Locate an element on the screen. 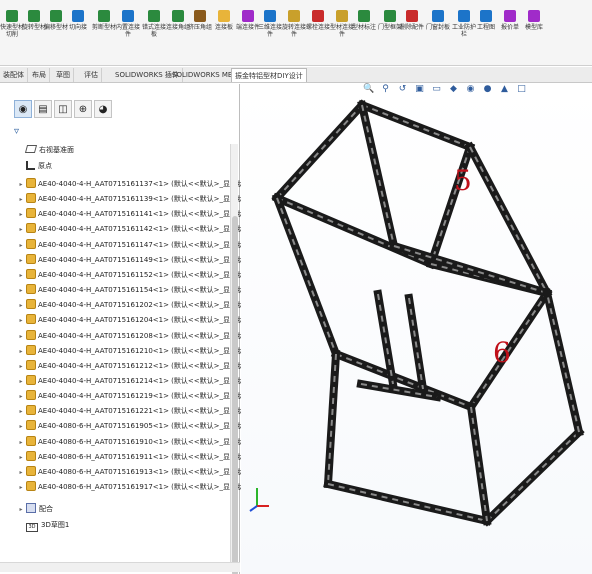  tab-3: 评估 is located at coordinates (91, 75).